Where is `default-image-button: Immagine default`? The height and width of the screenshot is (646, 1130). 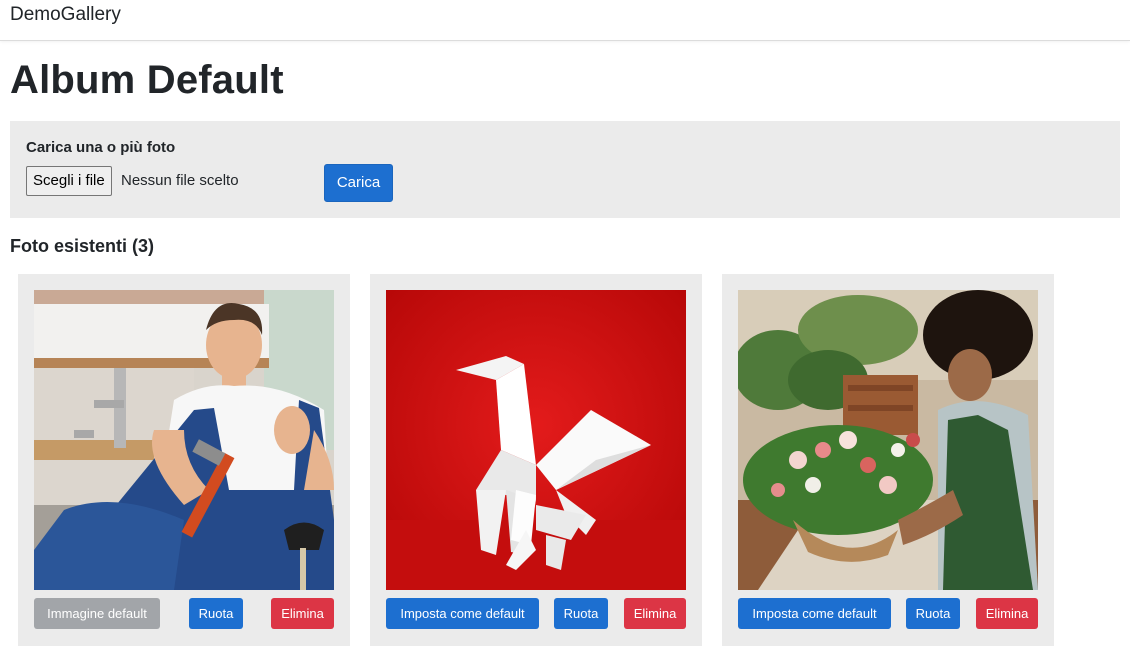
default-image-button: Immagine default is located at coordinates (97, 613).